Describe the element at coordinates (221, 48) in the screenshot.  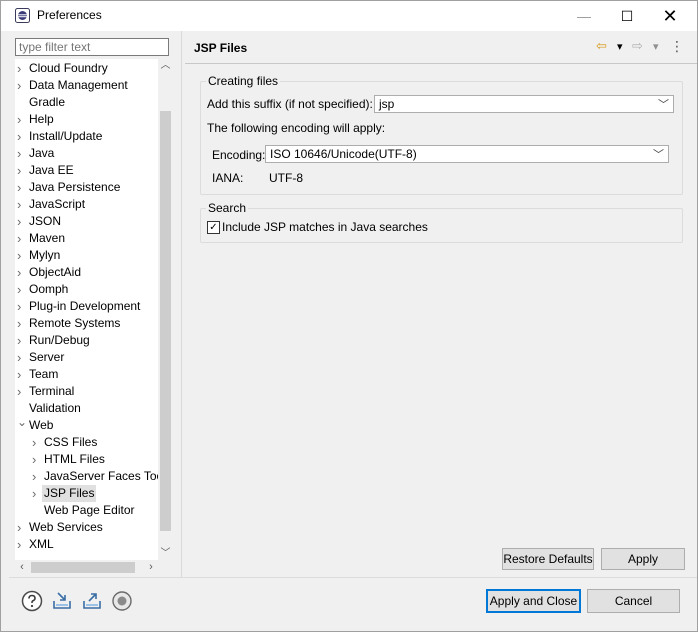
I see `page-title: JSP Files` at that location.